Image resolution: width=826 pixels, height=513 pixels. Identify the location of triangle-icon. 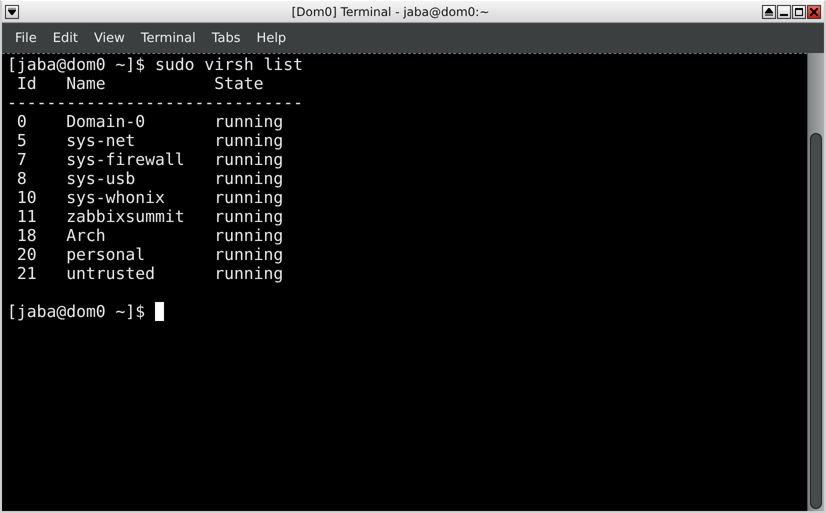
(769, 12).